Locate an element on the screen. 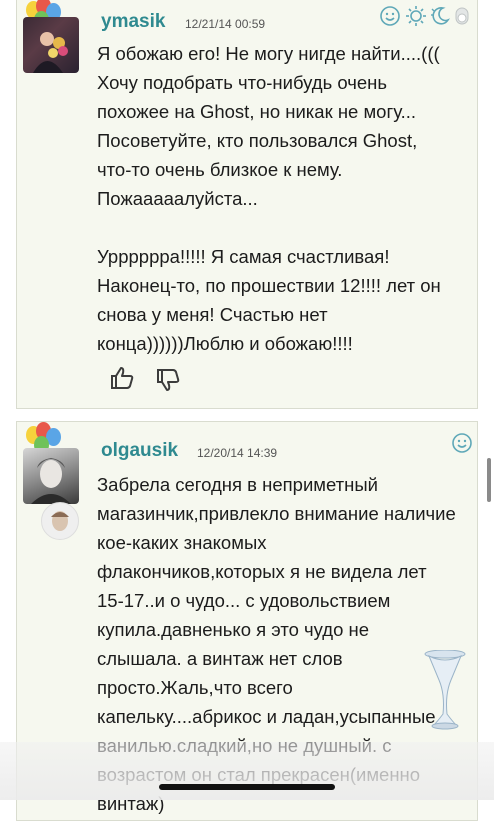 This screenshot has width=494, height=821. thumbs-up-icon is located at coordinates (122, 380).